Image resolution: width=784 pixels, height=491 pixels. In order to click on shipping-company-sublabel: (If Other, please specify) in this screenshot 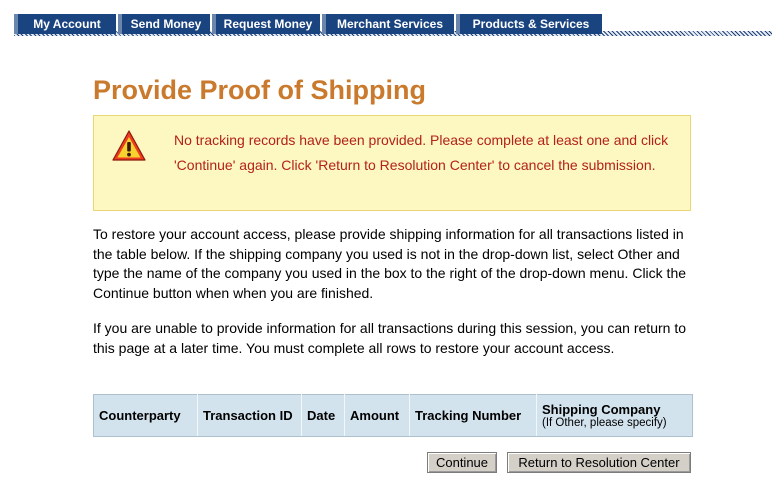, I will do `click(604, 423)`.